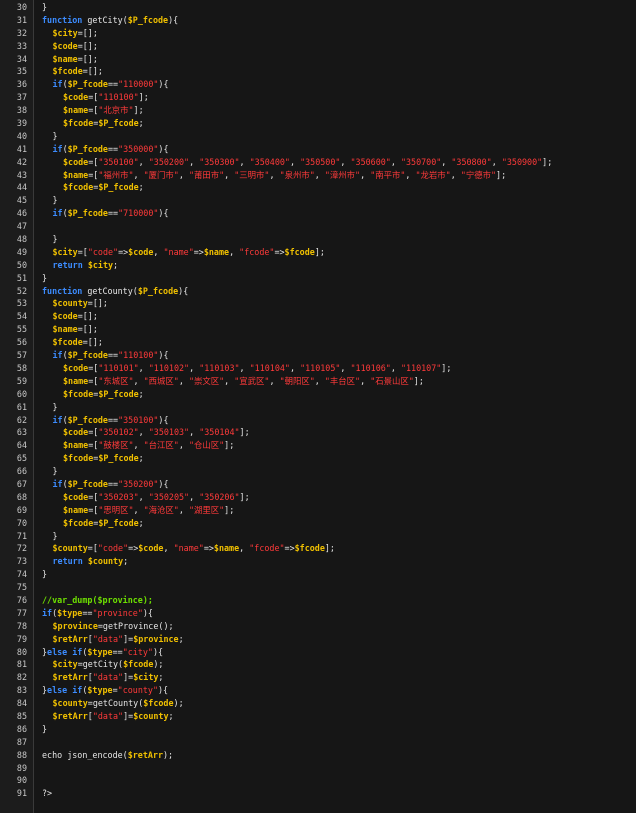 The height and width of the screenshot is (813, 636). Describe the element at coordinates (105, 690) in the screenshot. I see `code-text: }else if($type="county"){` at that location.